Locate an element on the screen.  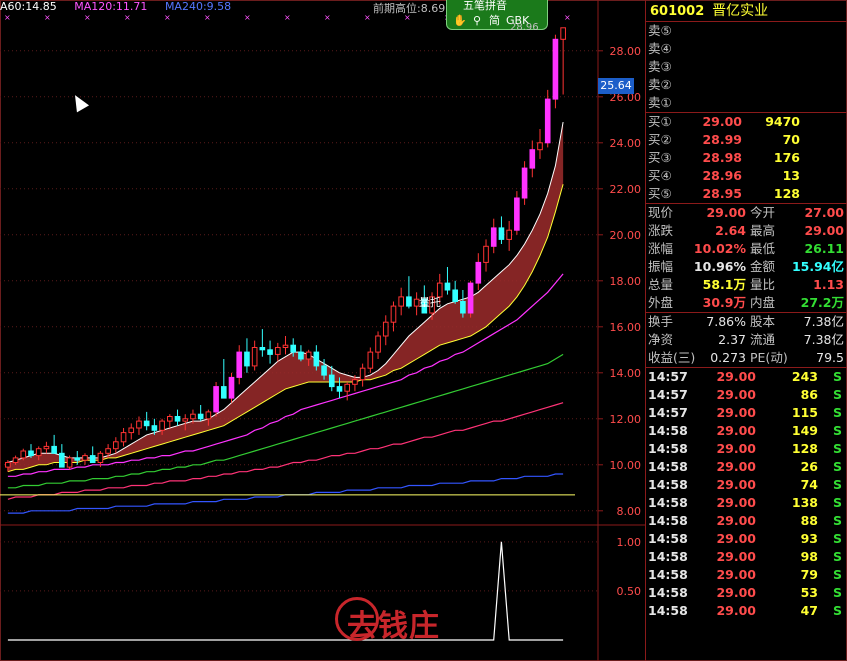
bid-label: 买③ is located at coordinates (660, 157).